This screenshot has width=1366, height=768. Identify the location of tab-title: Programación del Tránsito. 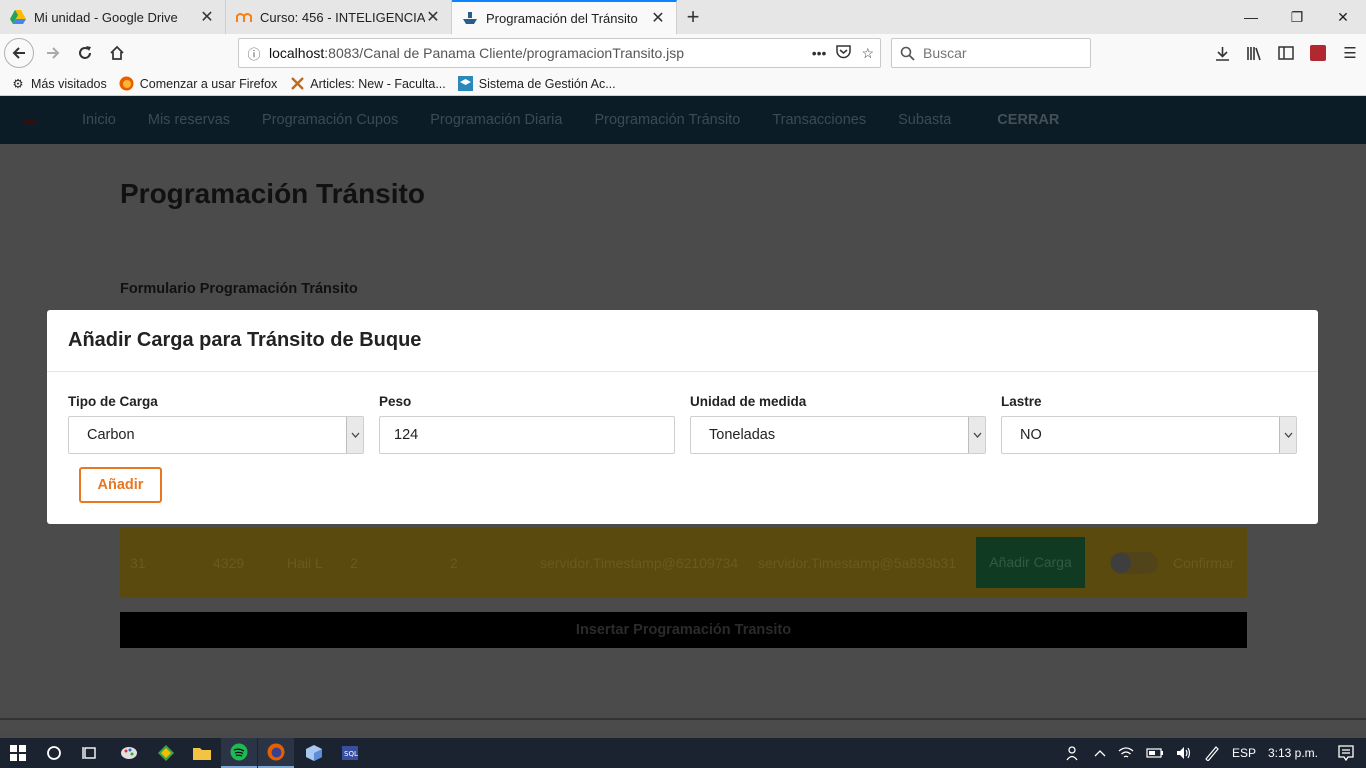
(562, 18).